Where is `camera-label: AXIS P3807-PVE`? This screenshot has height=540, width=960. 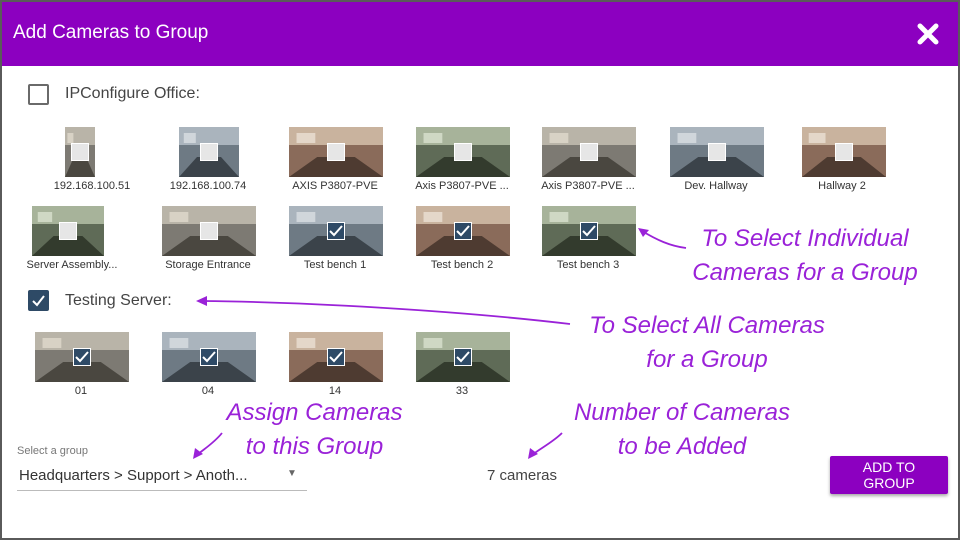 camera-label: AXIS P3807-PVE is located at coordinates (335, 186).